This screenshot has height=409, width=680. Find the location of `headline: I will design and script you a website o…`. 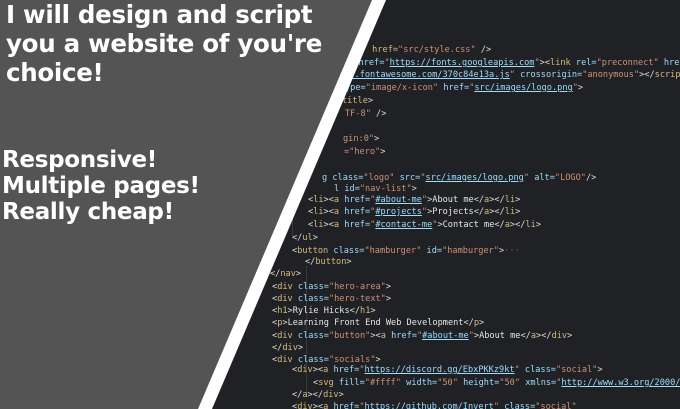

headline: I will design and script you a website o… is located at coordinates (164, 43).